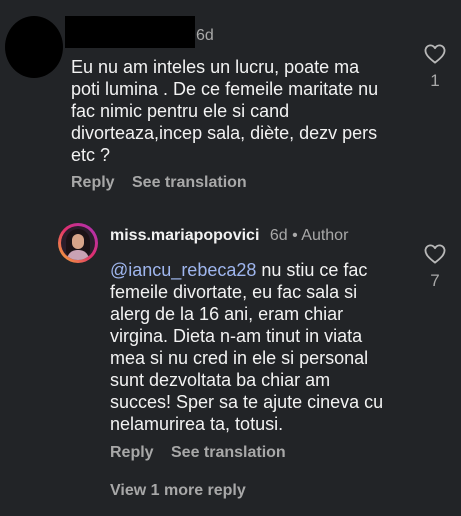 This screenshot has height=516, width=461. I want to click on avatar-redacted, so click(34, 47).